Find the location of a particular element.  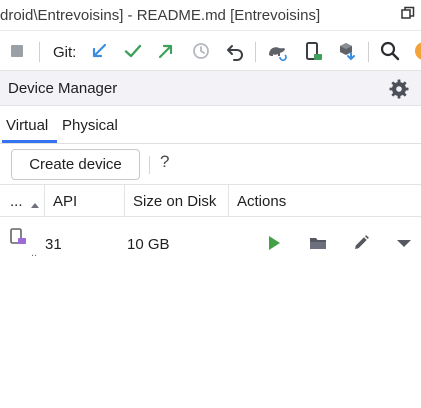

tab-virtual: Virtual is located at coordinates (27, 125).